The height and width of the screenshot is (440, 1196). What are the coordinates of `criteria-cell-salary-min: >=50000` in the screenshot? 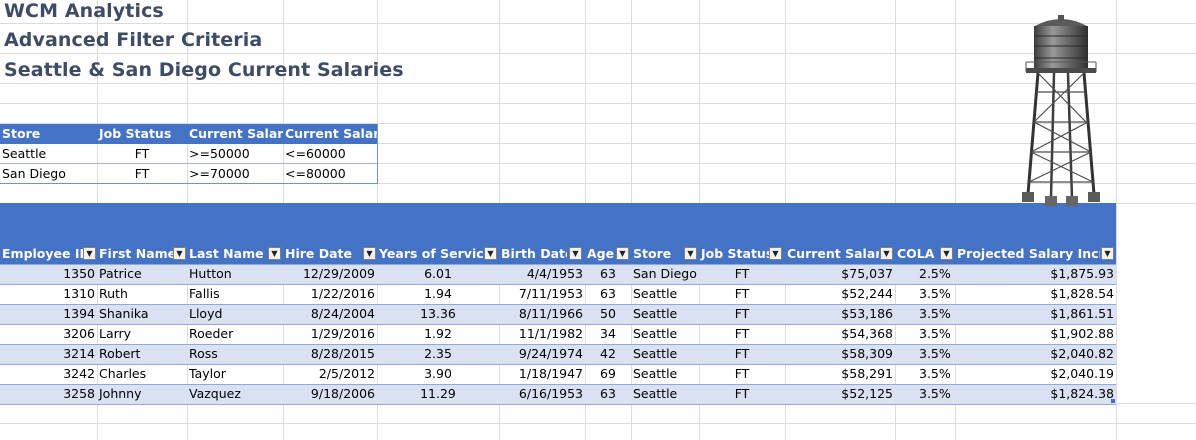 It's located at (235, 154).